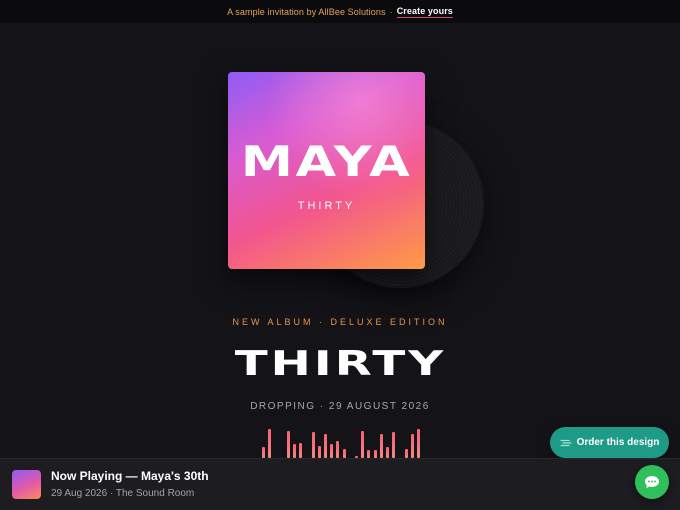 This screenshot has height=510, width=680. Describe the element at coordinates (326, 161) in the screenshot. I see `album-cover-name: MAYA` at that location.